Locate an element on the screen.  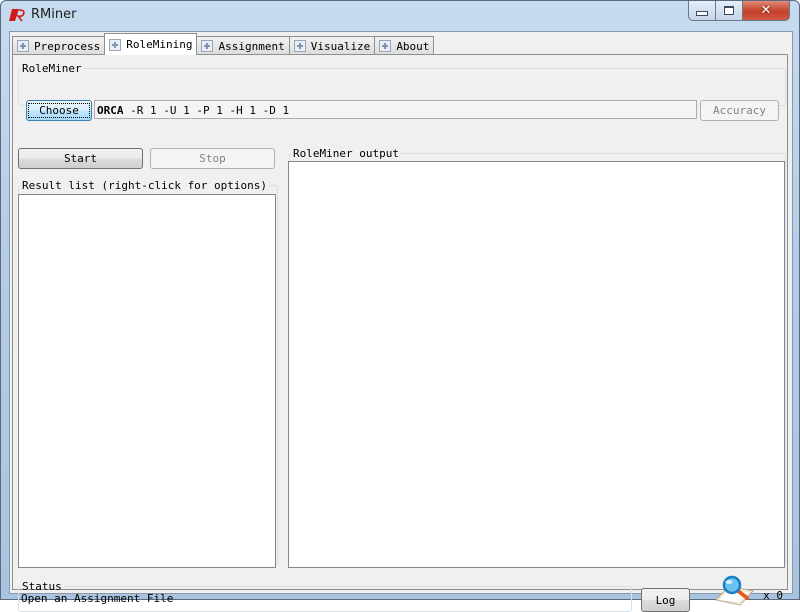
tab-assignment: Assignment is located at coordinates (243, 45).